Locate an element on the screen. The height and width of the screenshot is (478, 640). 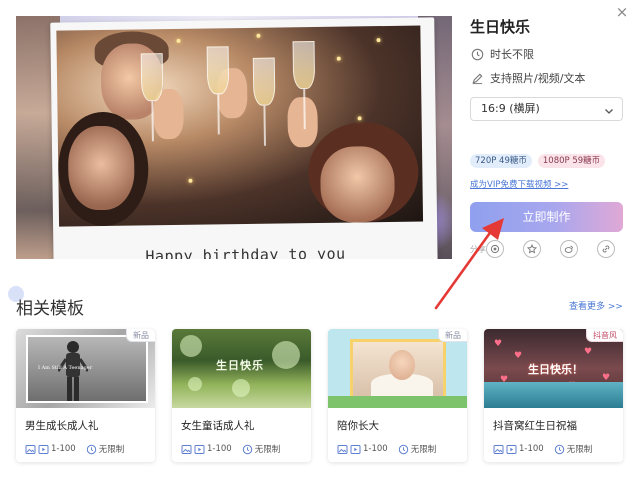
template-info: 生日快乐 时长不限 支持照片/视频/文本 is located at coordinates (547, 51).